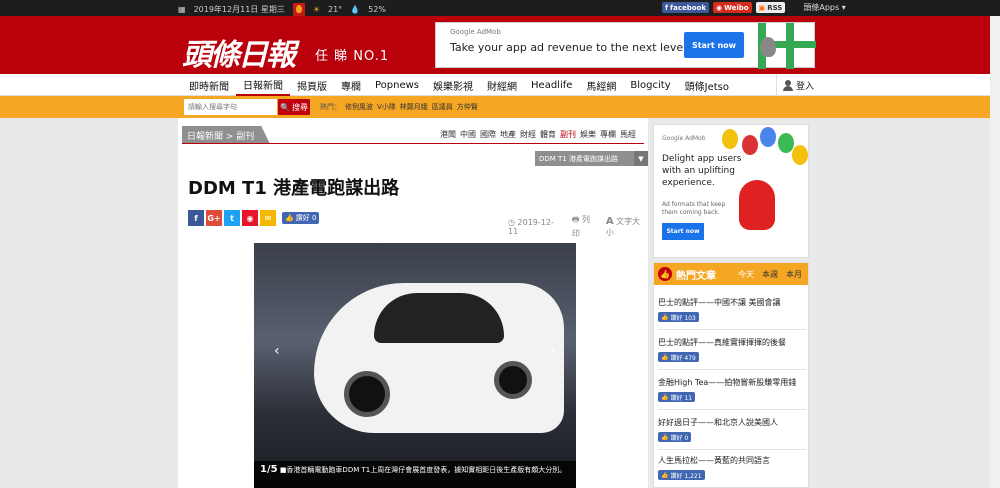 The width and height of the screenshot is (1000, 488). I want to click on font-size-icon: A, so click(609, 221).